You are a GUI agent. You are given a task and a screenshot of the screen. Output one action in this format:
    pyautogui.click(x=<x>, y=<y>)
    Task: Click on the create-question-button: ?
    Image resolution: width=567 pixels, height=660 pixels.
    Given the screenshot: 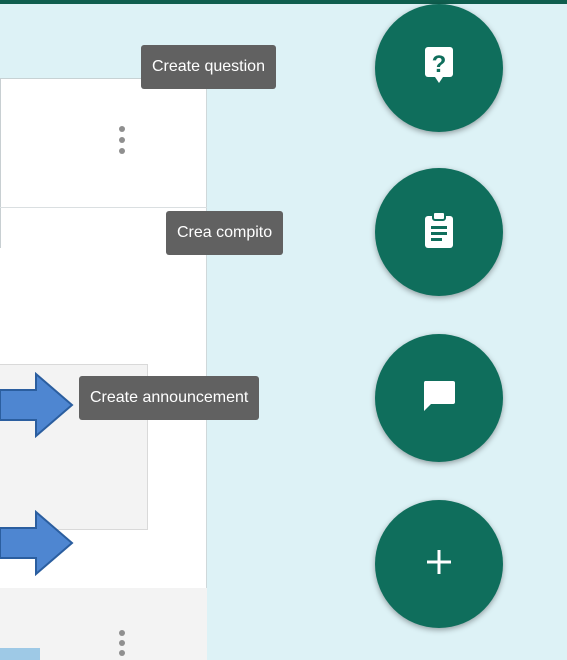 What is the action you would take?
    pyautogui.click(x=439, y=68)
    